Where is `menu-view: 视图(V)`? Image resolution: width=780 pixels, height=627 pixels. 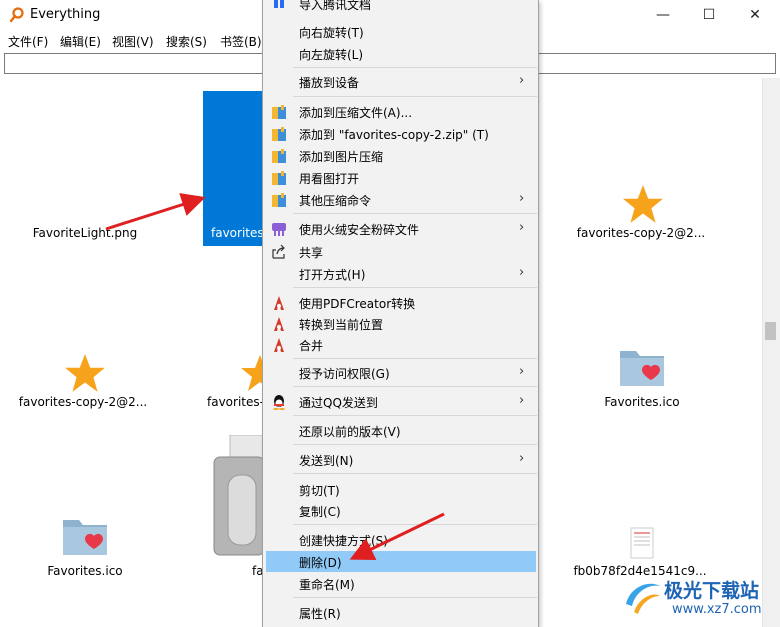 menu-view: 视图(V) is located at coordinates (133, 41).